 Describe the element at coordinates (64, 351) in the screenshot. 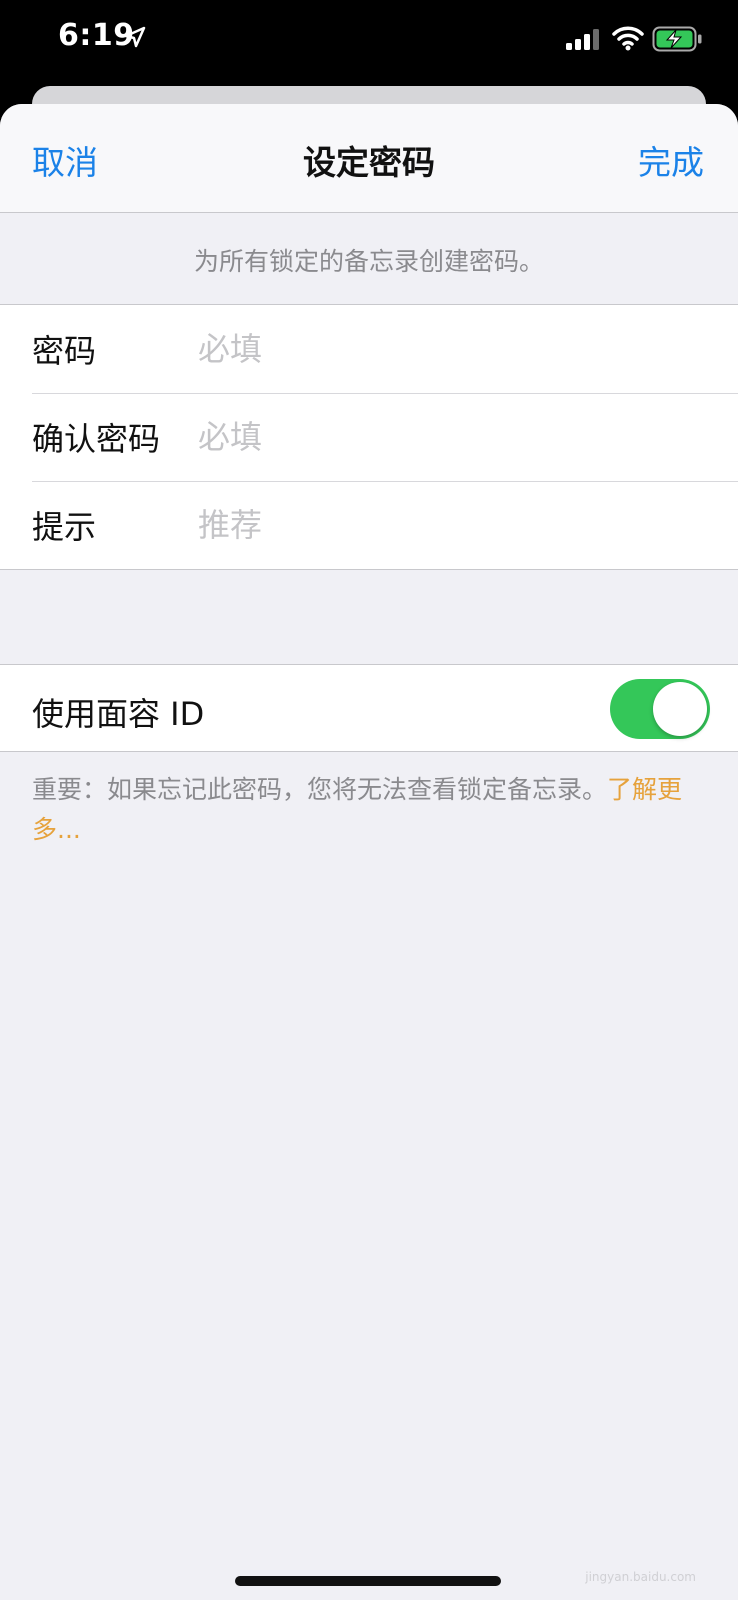

I see `password-label: 密码` at that location.